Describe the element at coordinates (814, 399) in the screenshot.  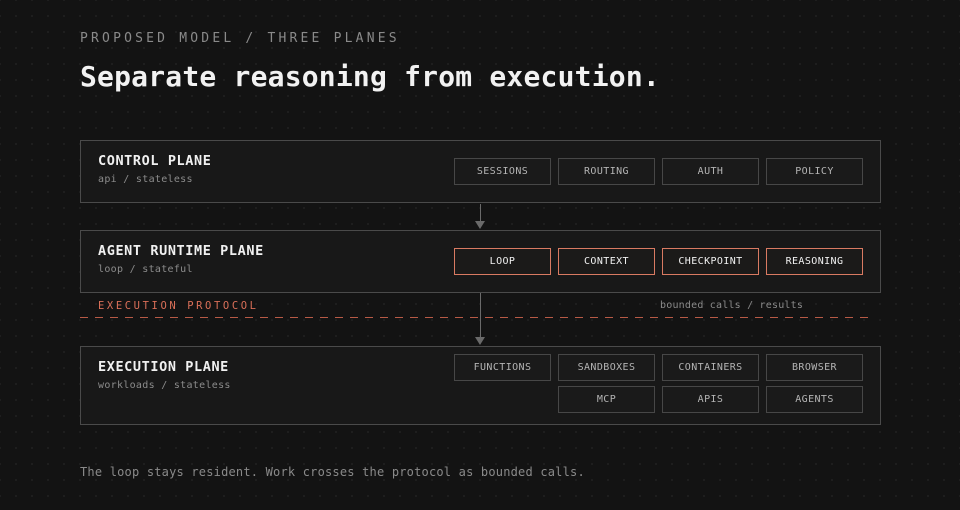
I see `chip-agents: AGENTS` at that location.